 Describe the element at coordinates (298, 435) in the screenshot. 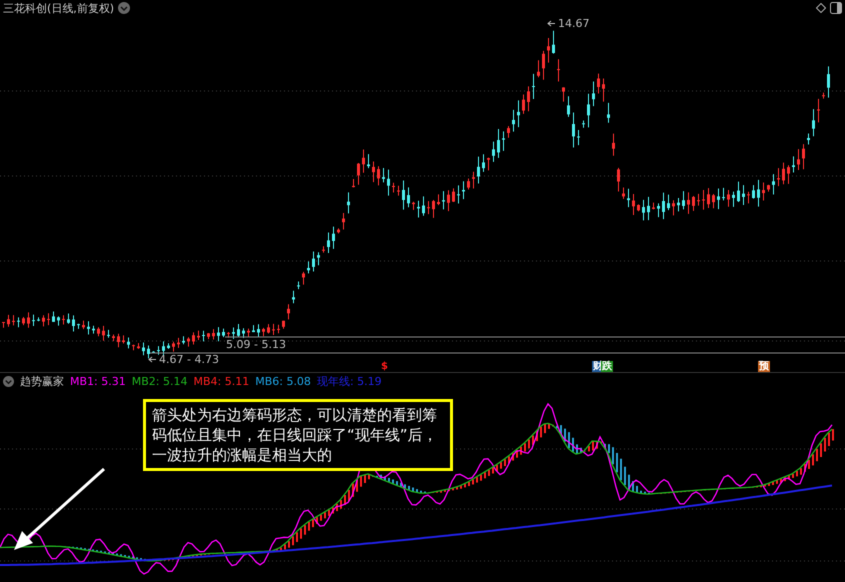

I see `annotation-text: 箭头处为右边筹码形态，可以清楚的看到筹码低位且集中，在日线回踩了“现年线”后，一波拉升的涨幅是相当大的` at that location.